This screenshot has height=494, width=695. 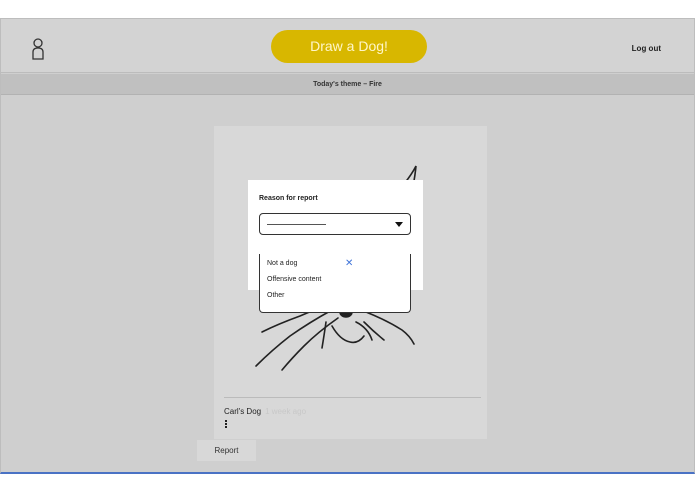 I want to click on theme-banner: Today's theme – Fire, so click(x=347, y=84).